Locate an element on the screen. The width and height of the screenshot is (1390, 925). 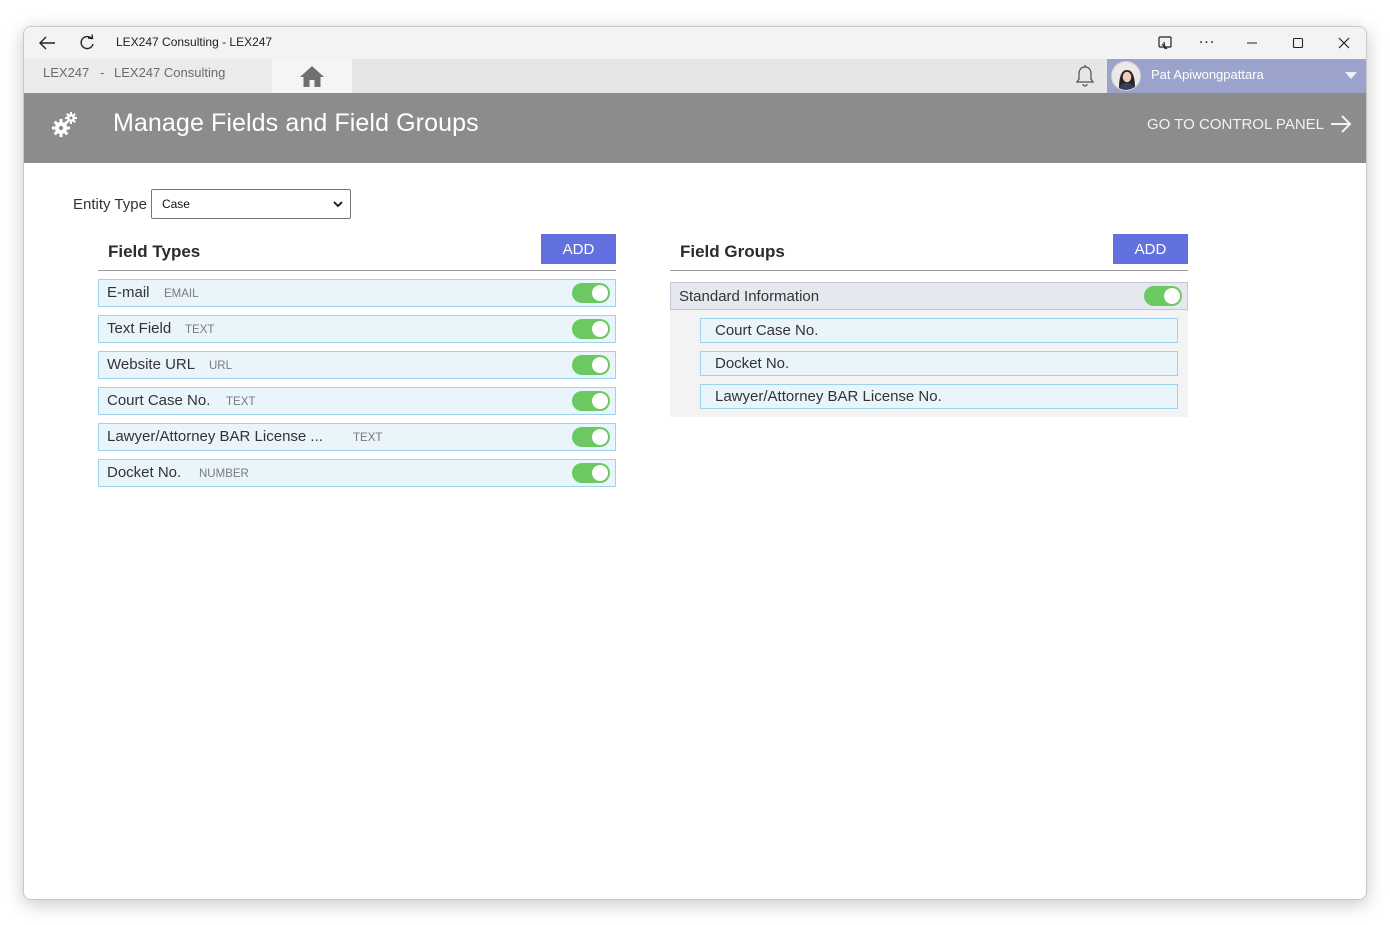
gears-icon is located at coordinates (64, 124).